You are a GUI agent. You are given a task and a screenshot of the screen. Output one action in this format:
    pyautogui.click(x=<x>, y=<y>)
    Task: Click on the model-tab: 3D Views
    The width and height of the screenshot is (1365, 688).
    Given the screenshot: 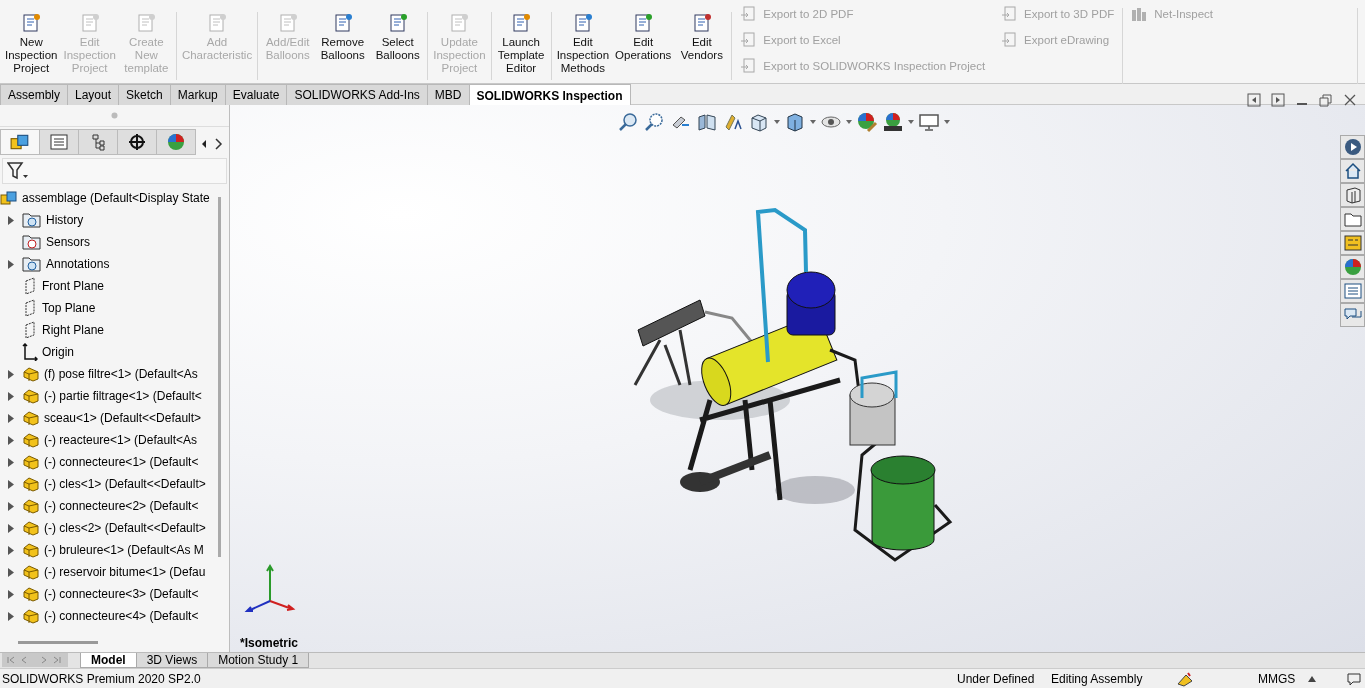 What is the action you would take?
    pyautogui.click(x=172, y=660)
    